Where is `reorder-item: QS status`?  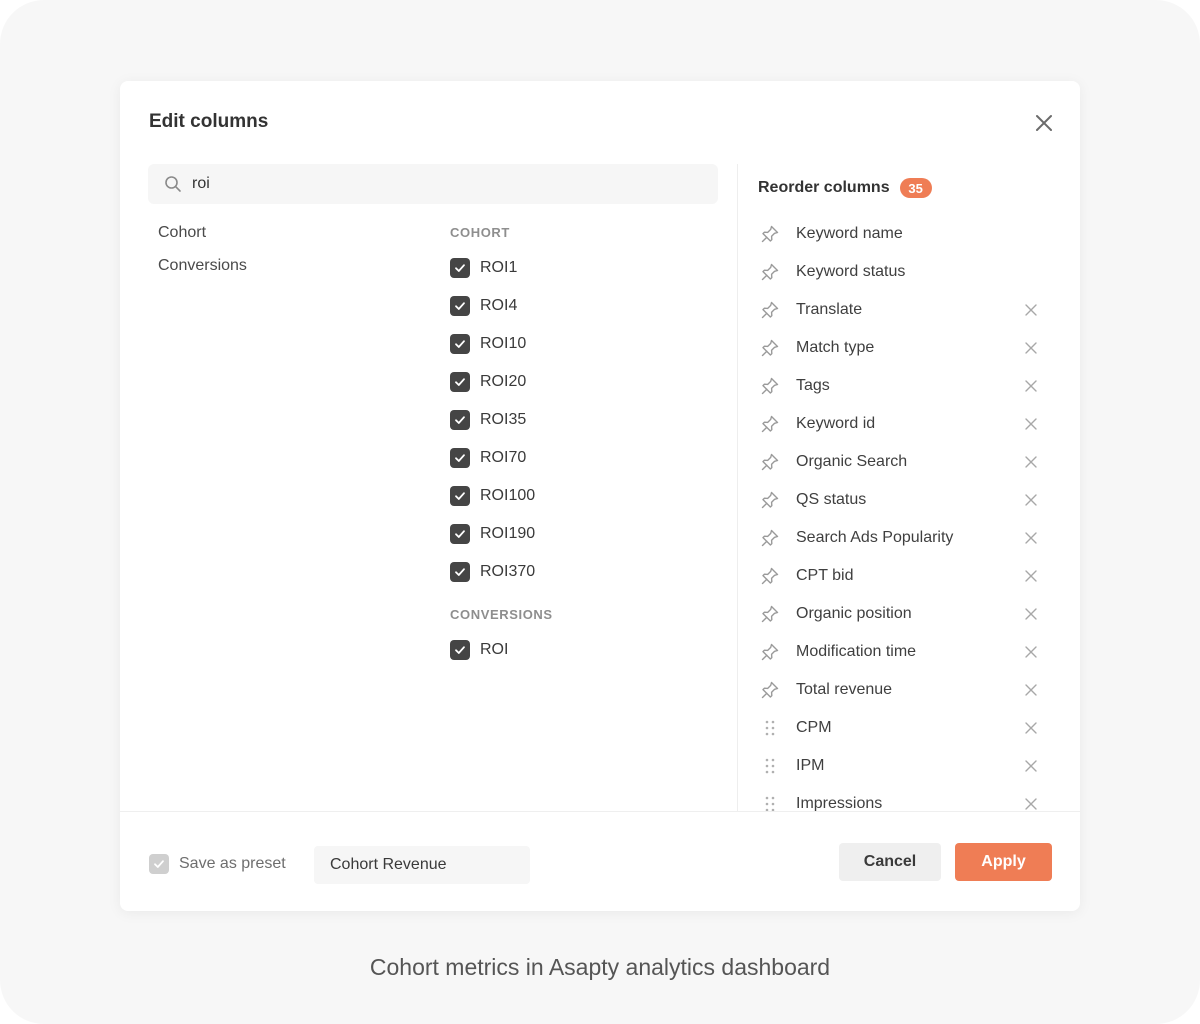
reorder-item: QS status is located at coordinates (905, 500).